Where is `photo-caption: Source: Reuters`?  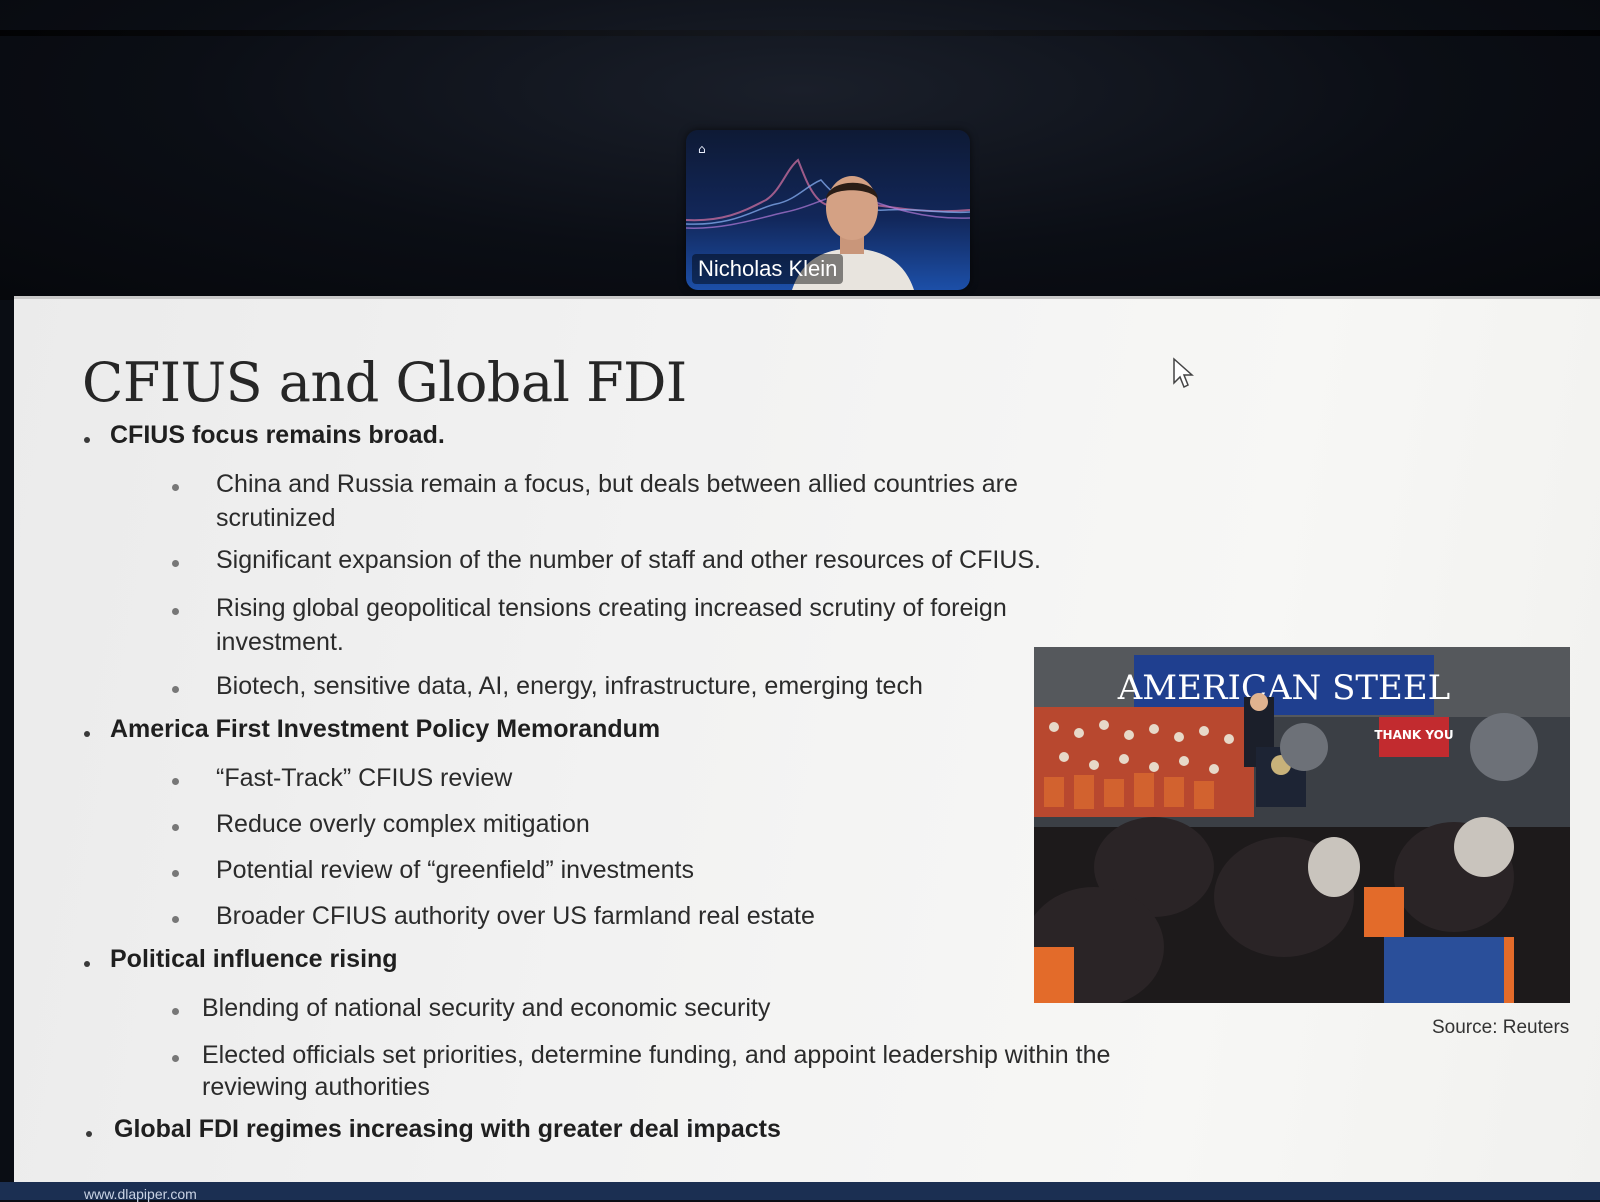 photo-caption: Source: Reuters is located at coordinates (1501, 1027).